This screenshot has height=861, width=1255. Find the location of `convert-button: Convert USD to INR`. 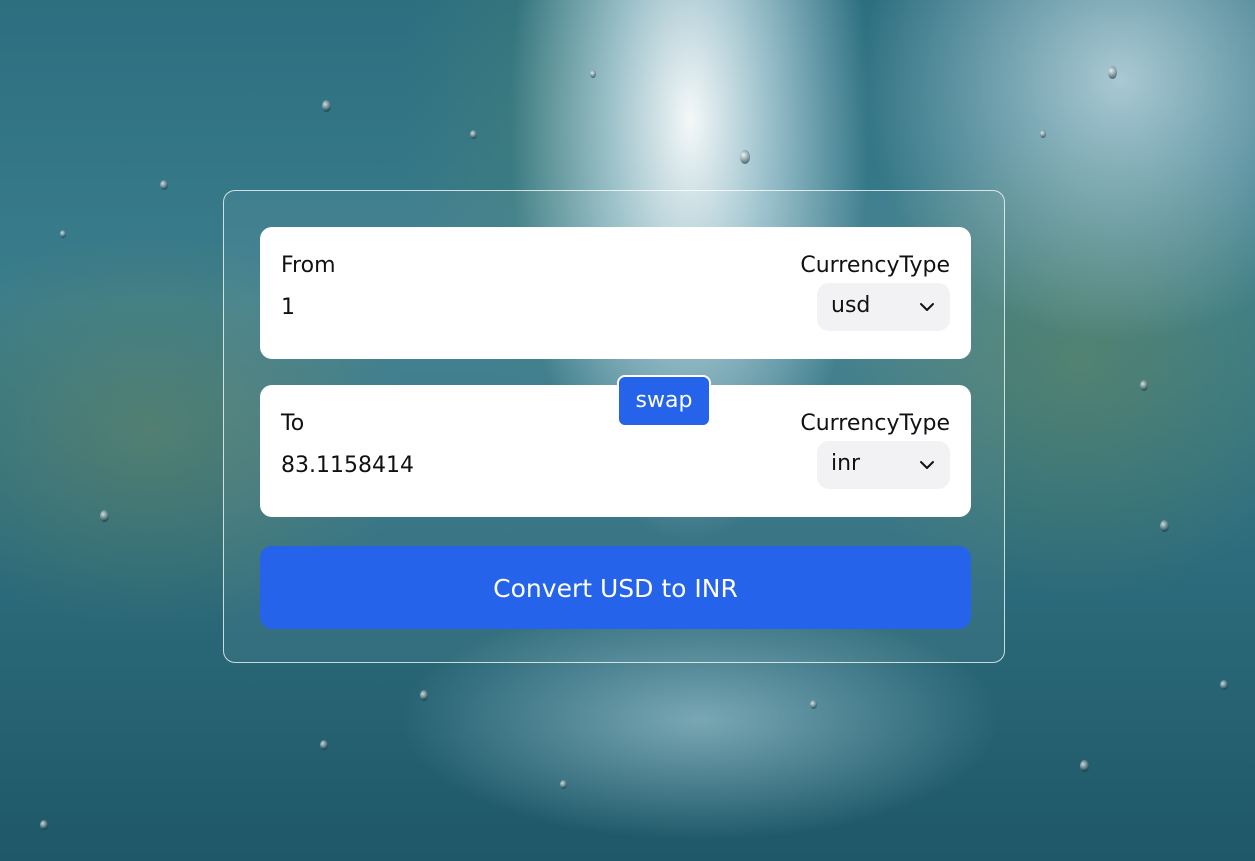

convert-button: Convert USD to INR is located at coordinates (615, 587).